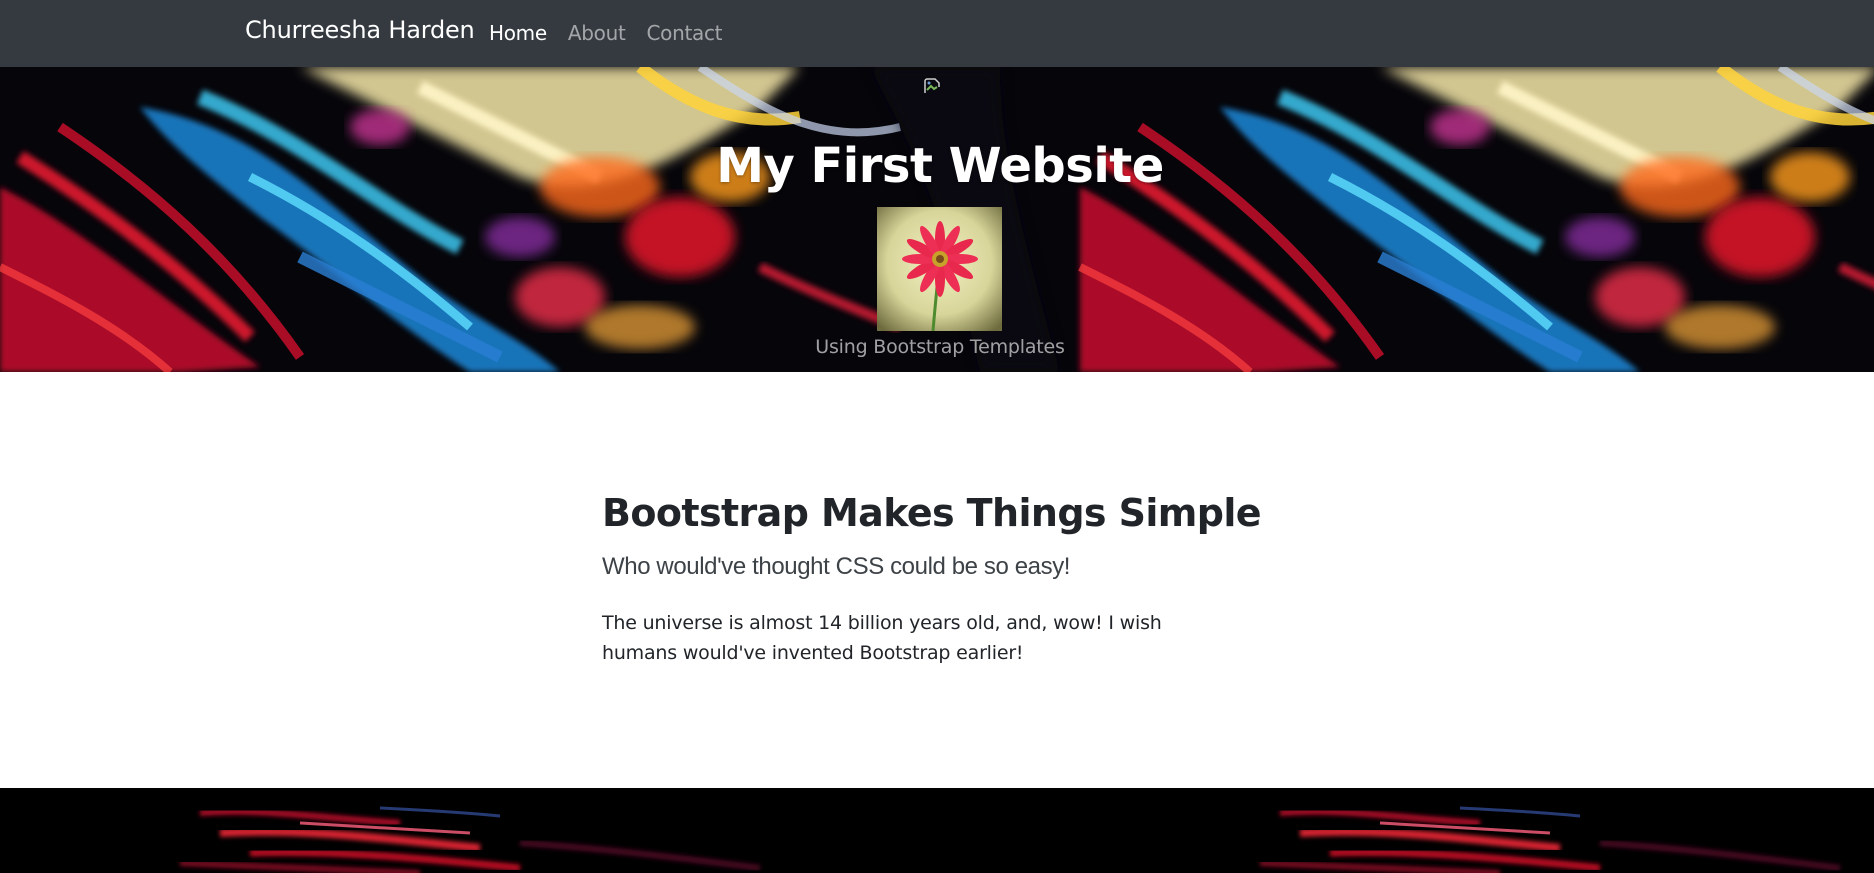 The image size is (1874, 873). What do you see at coordinates (597, 33) in the screenshot?
I see `nav-link-about: About` at bounding box center [597, 33].